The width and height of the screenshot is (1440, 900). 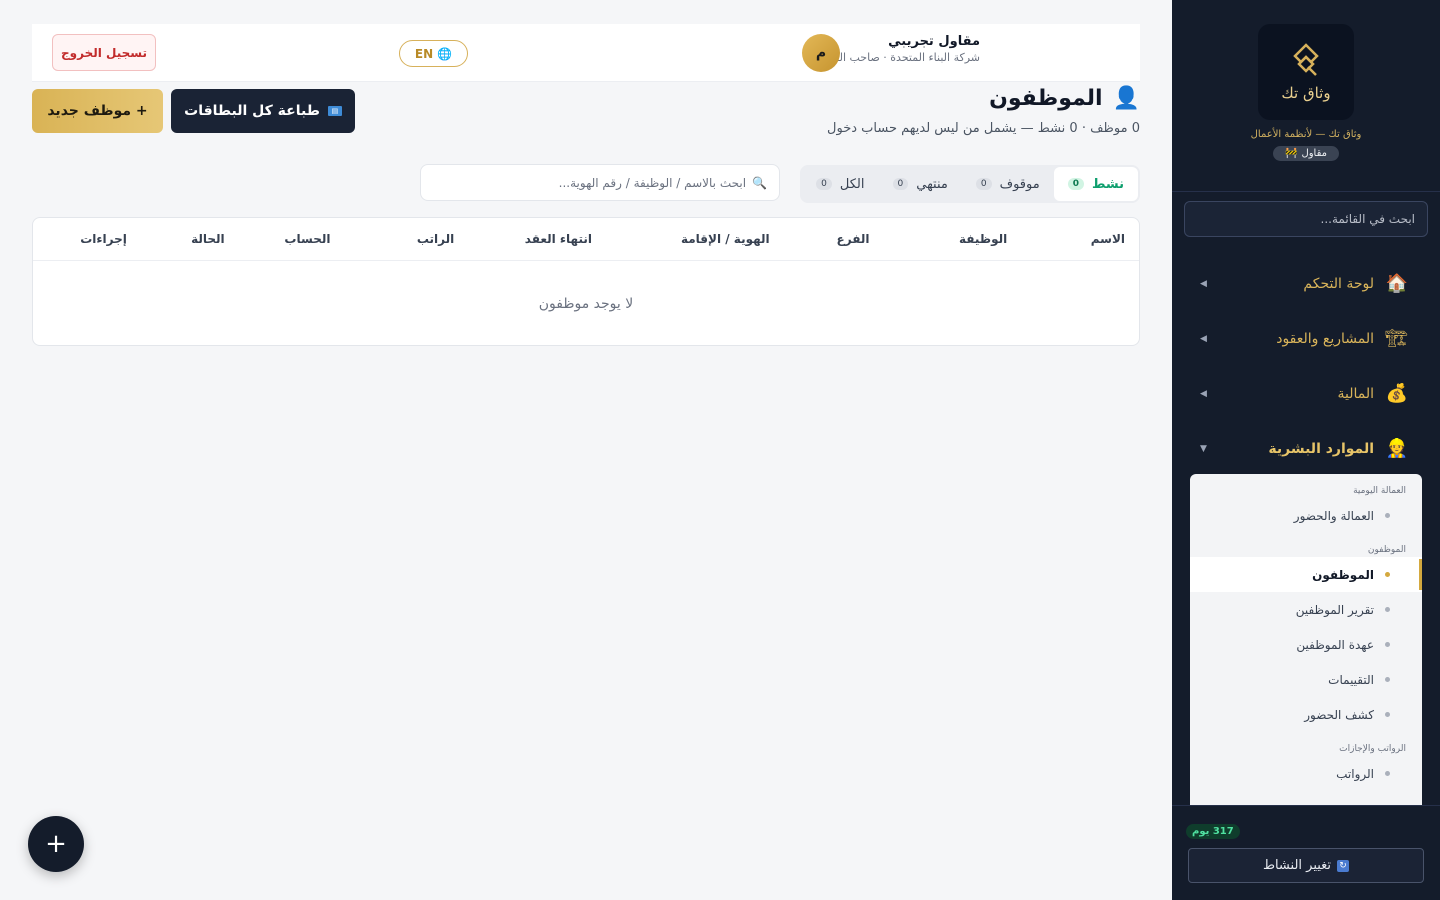 I want to click on submenu-item-employees-custody: عهدة الموظفين, so click(x=1306, y=644).